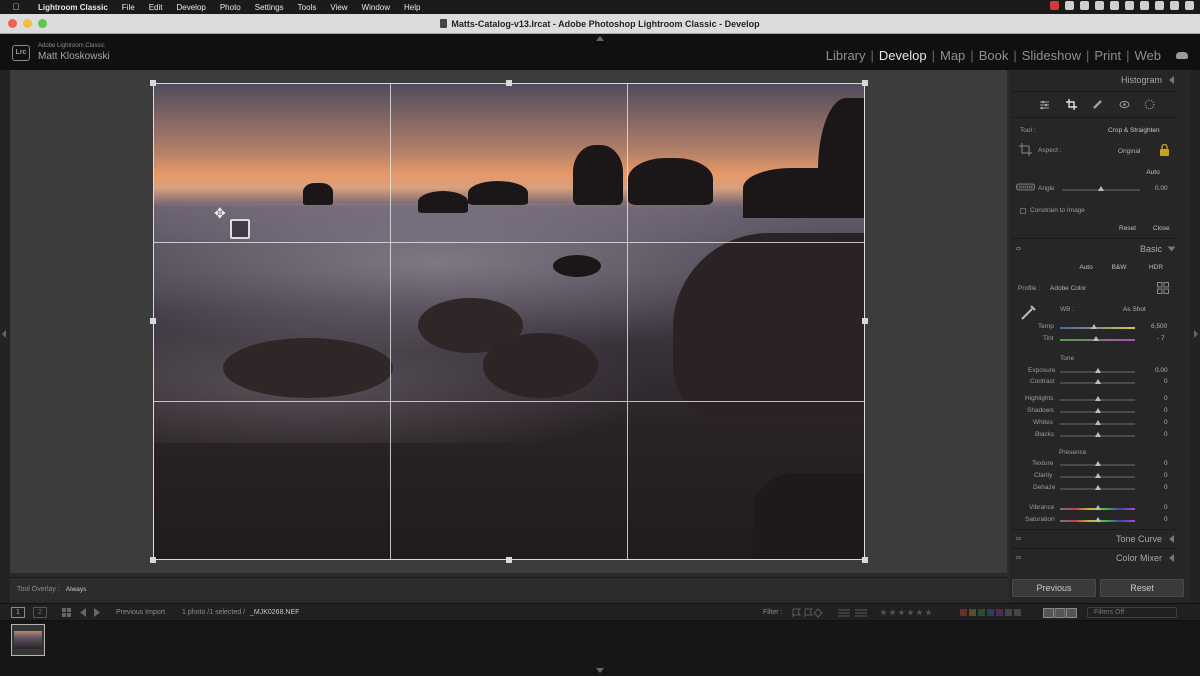  What do you see at coordinates (1166, 463) in the screenshot?
I see `texture-value: 0` at bounding box center [1166, 463].